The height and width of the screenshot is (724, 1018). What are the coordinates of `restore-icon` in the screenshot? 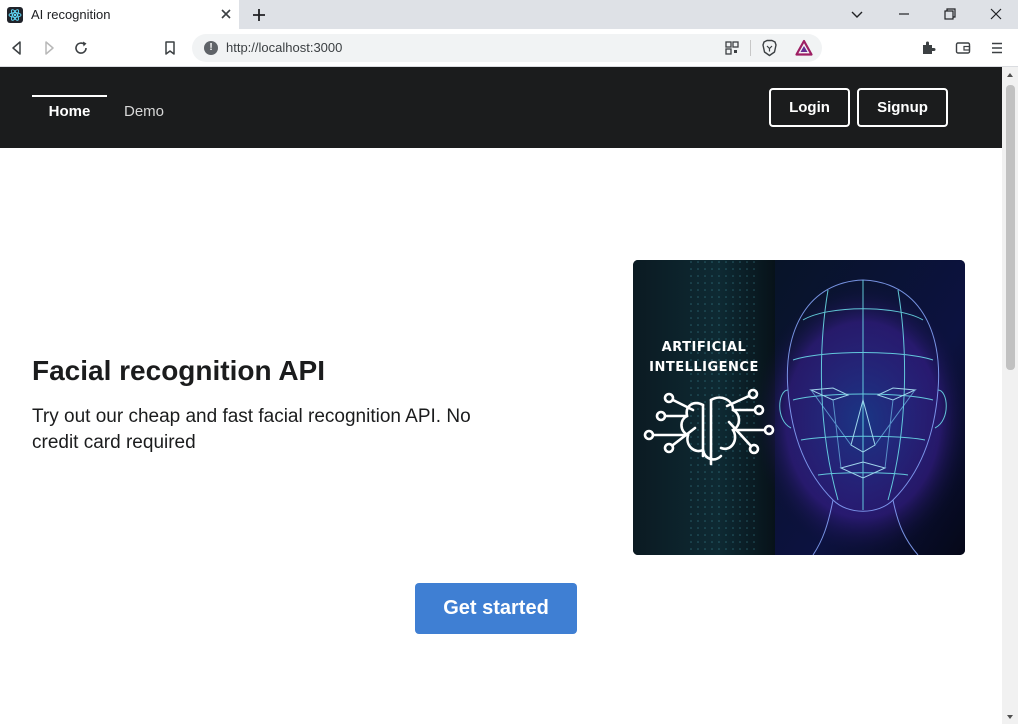 It's located at (950, 14).